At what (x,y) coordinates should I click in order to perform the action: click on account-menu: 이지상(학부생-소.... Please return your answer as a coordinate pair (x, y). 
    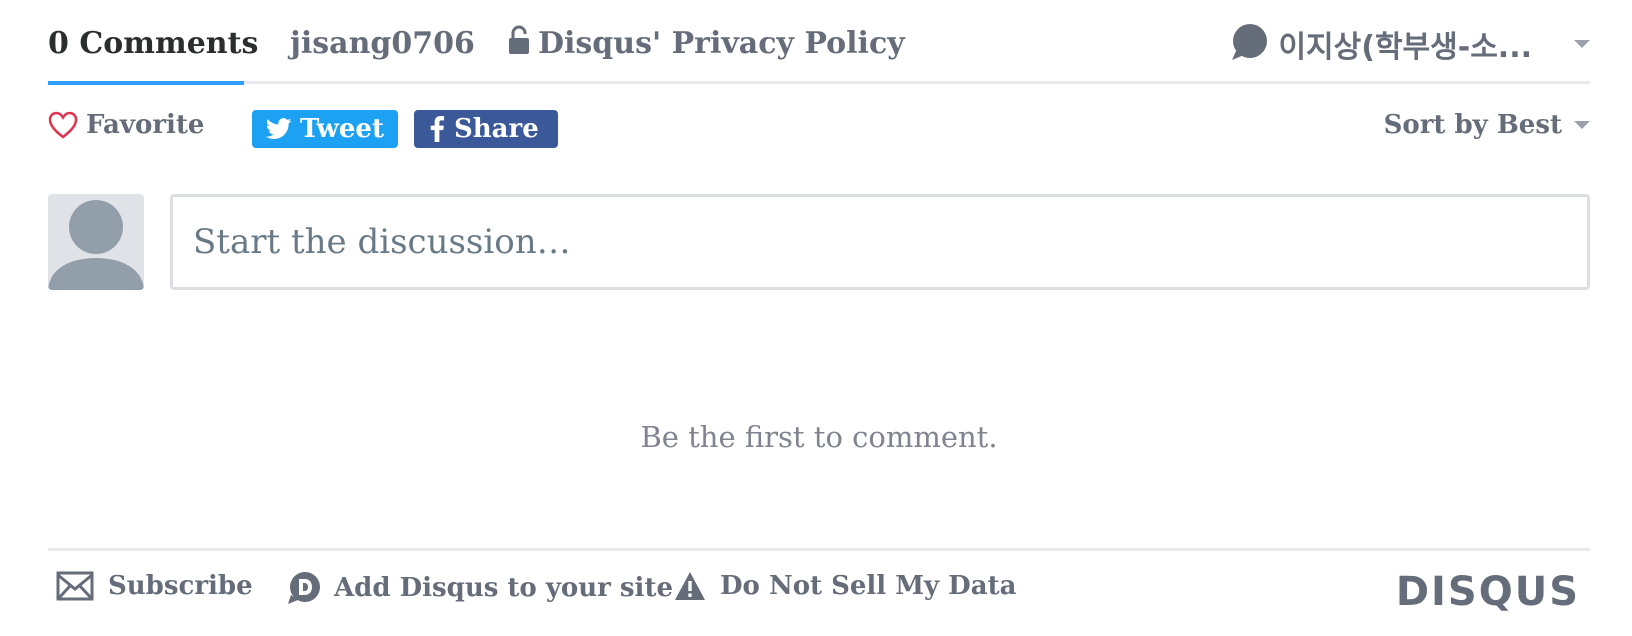
    Looking at the image, I should click on (1410, 44).